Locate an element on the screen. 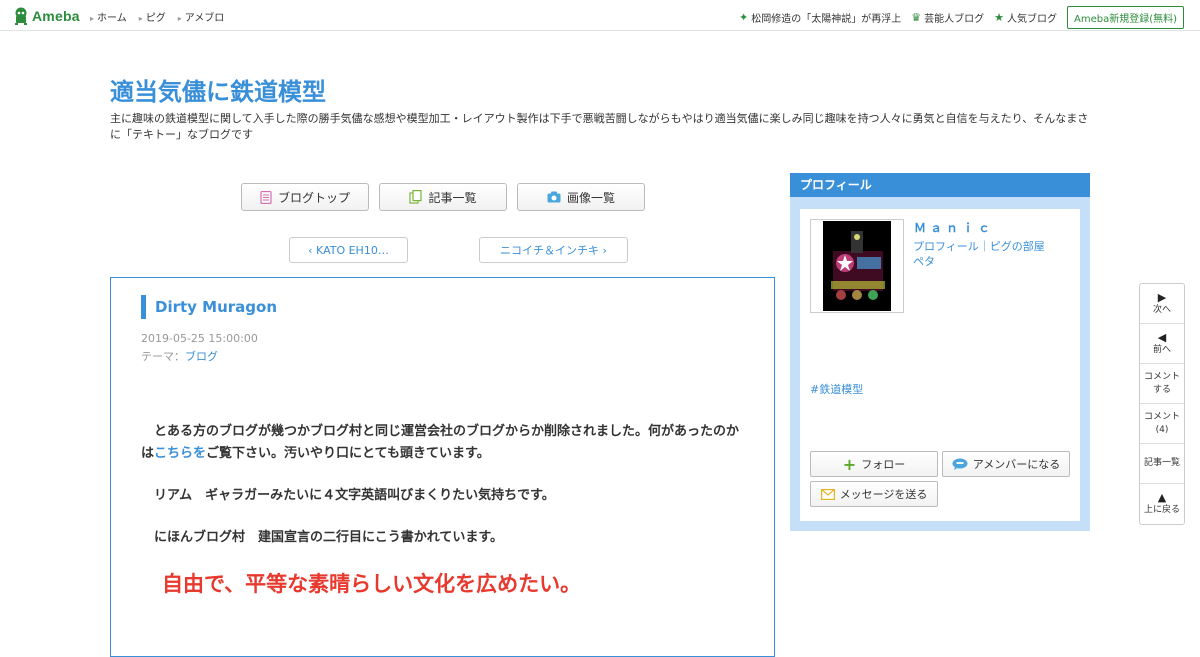 This screenshot has width=1200, height=657. envelope-icon is located at coordinates (827, 494).